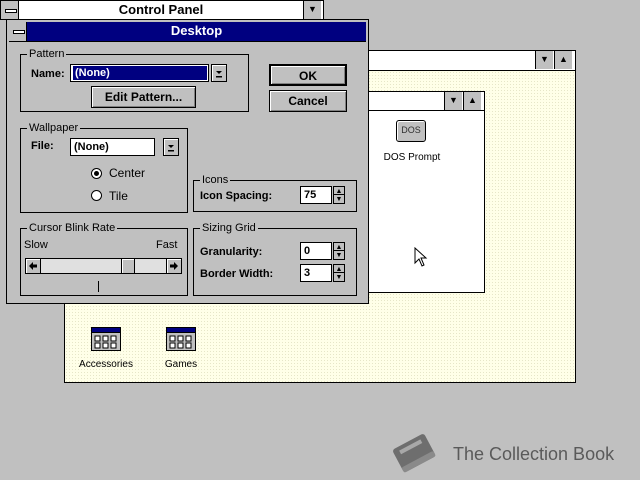  What do you see at coordinates (48, 74) in the screenshot?
I see `pattern-name-label: Name:` at bounding box center [48, 74].